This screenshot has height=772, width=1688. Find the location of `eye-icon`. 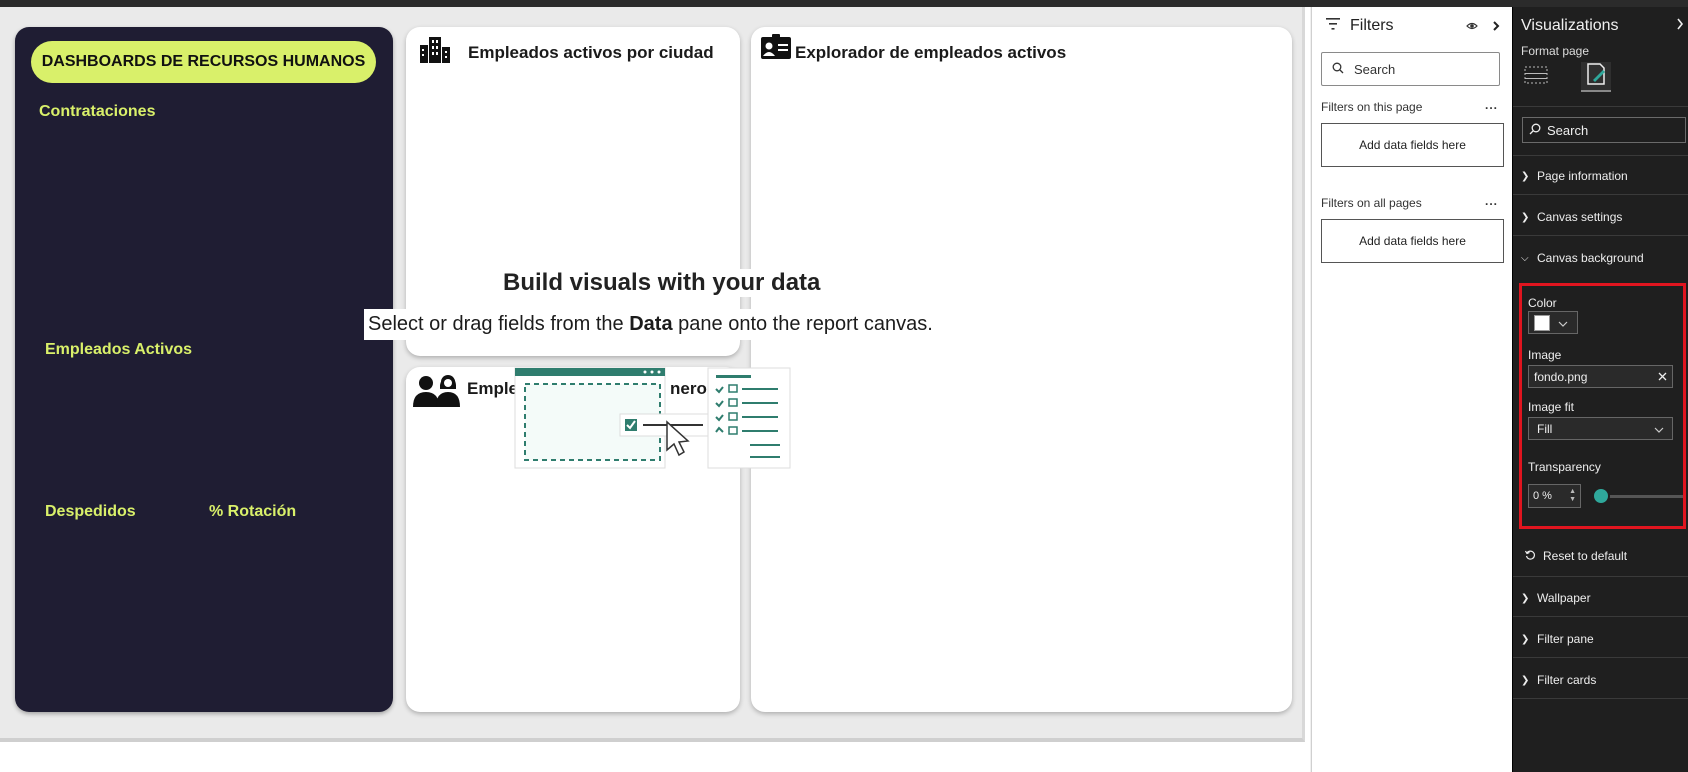

eye-icon is located at coordinates (1472, 26).